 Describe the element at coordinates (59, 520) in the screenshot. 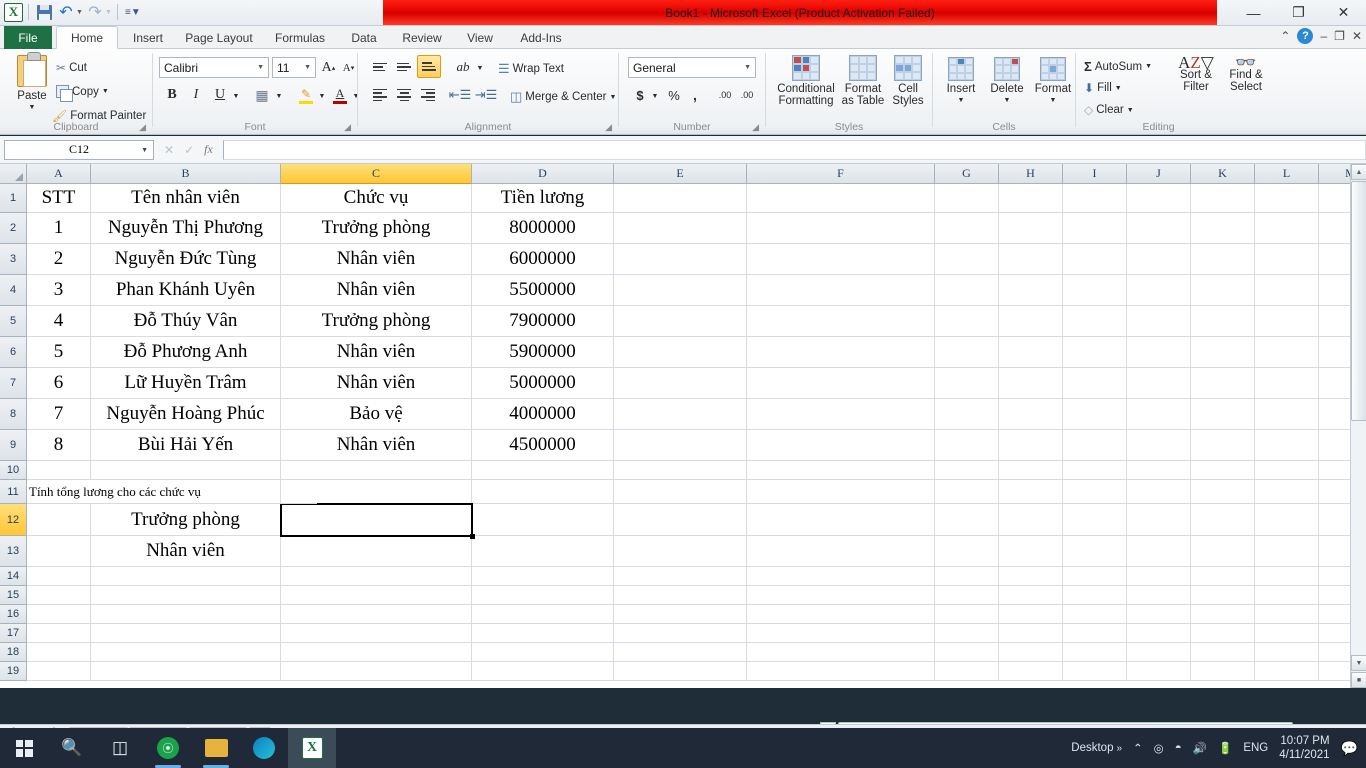

I see `cell-A12` at that location.